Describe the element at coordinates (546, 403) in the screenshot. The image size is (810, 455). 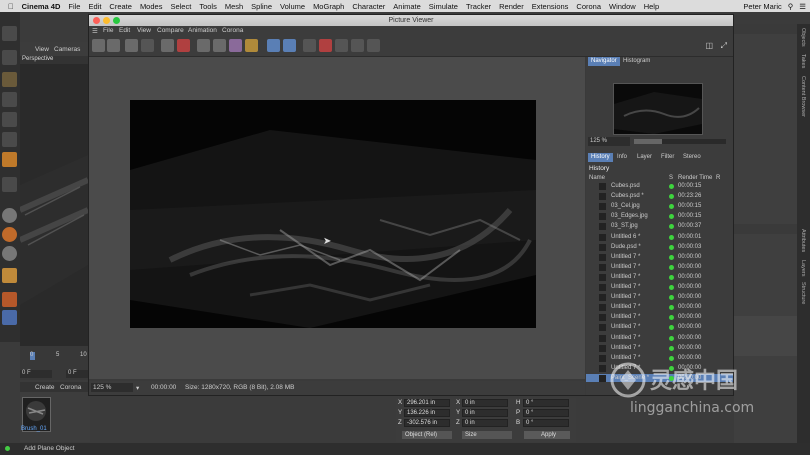
I see `coord-rot-h-field: 0 °` at that location.